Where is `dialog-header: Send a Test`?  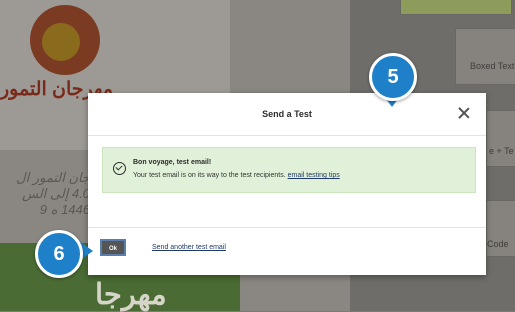
dialog-header: Send a Test is located at coordinates (287, 114).